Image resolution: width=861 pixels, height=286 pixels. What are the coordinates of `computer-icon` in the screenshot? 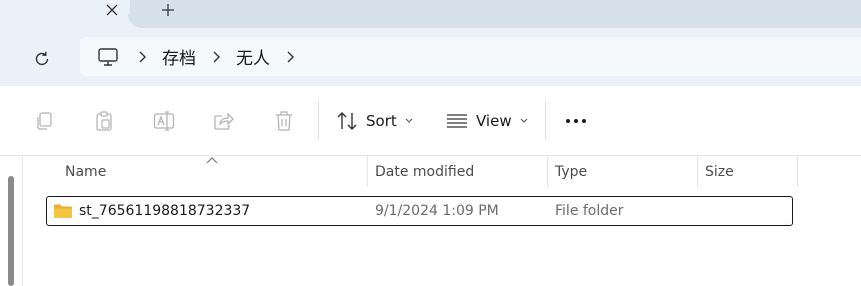 It's located at (108, 56).